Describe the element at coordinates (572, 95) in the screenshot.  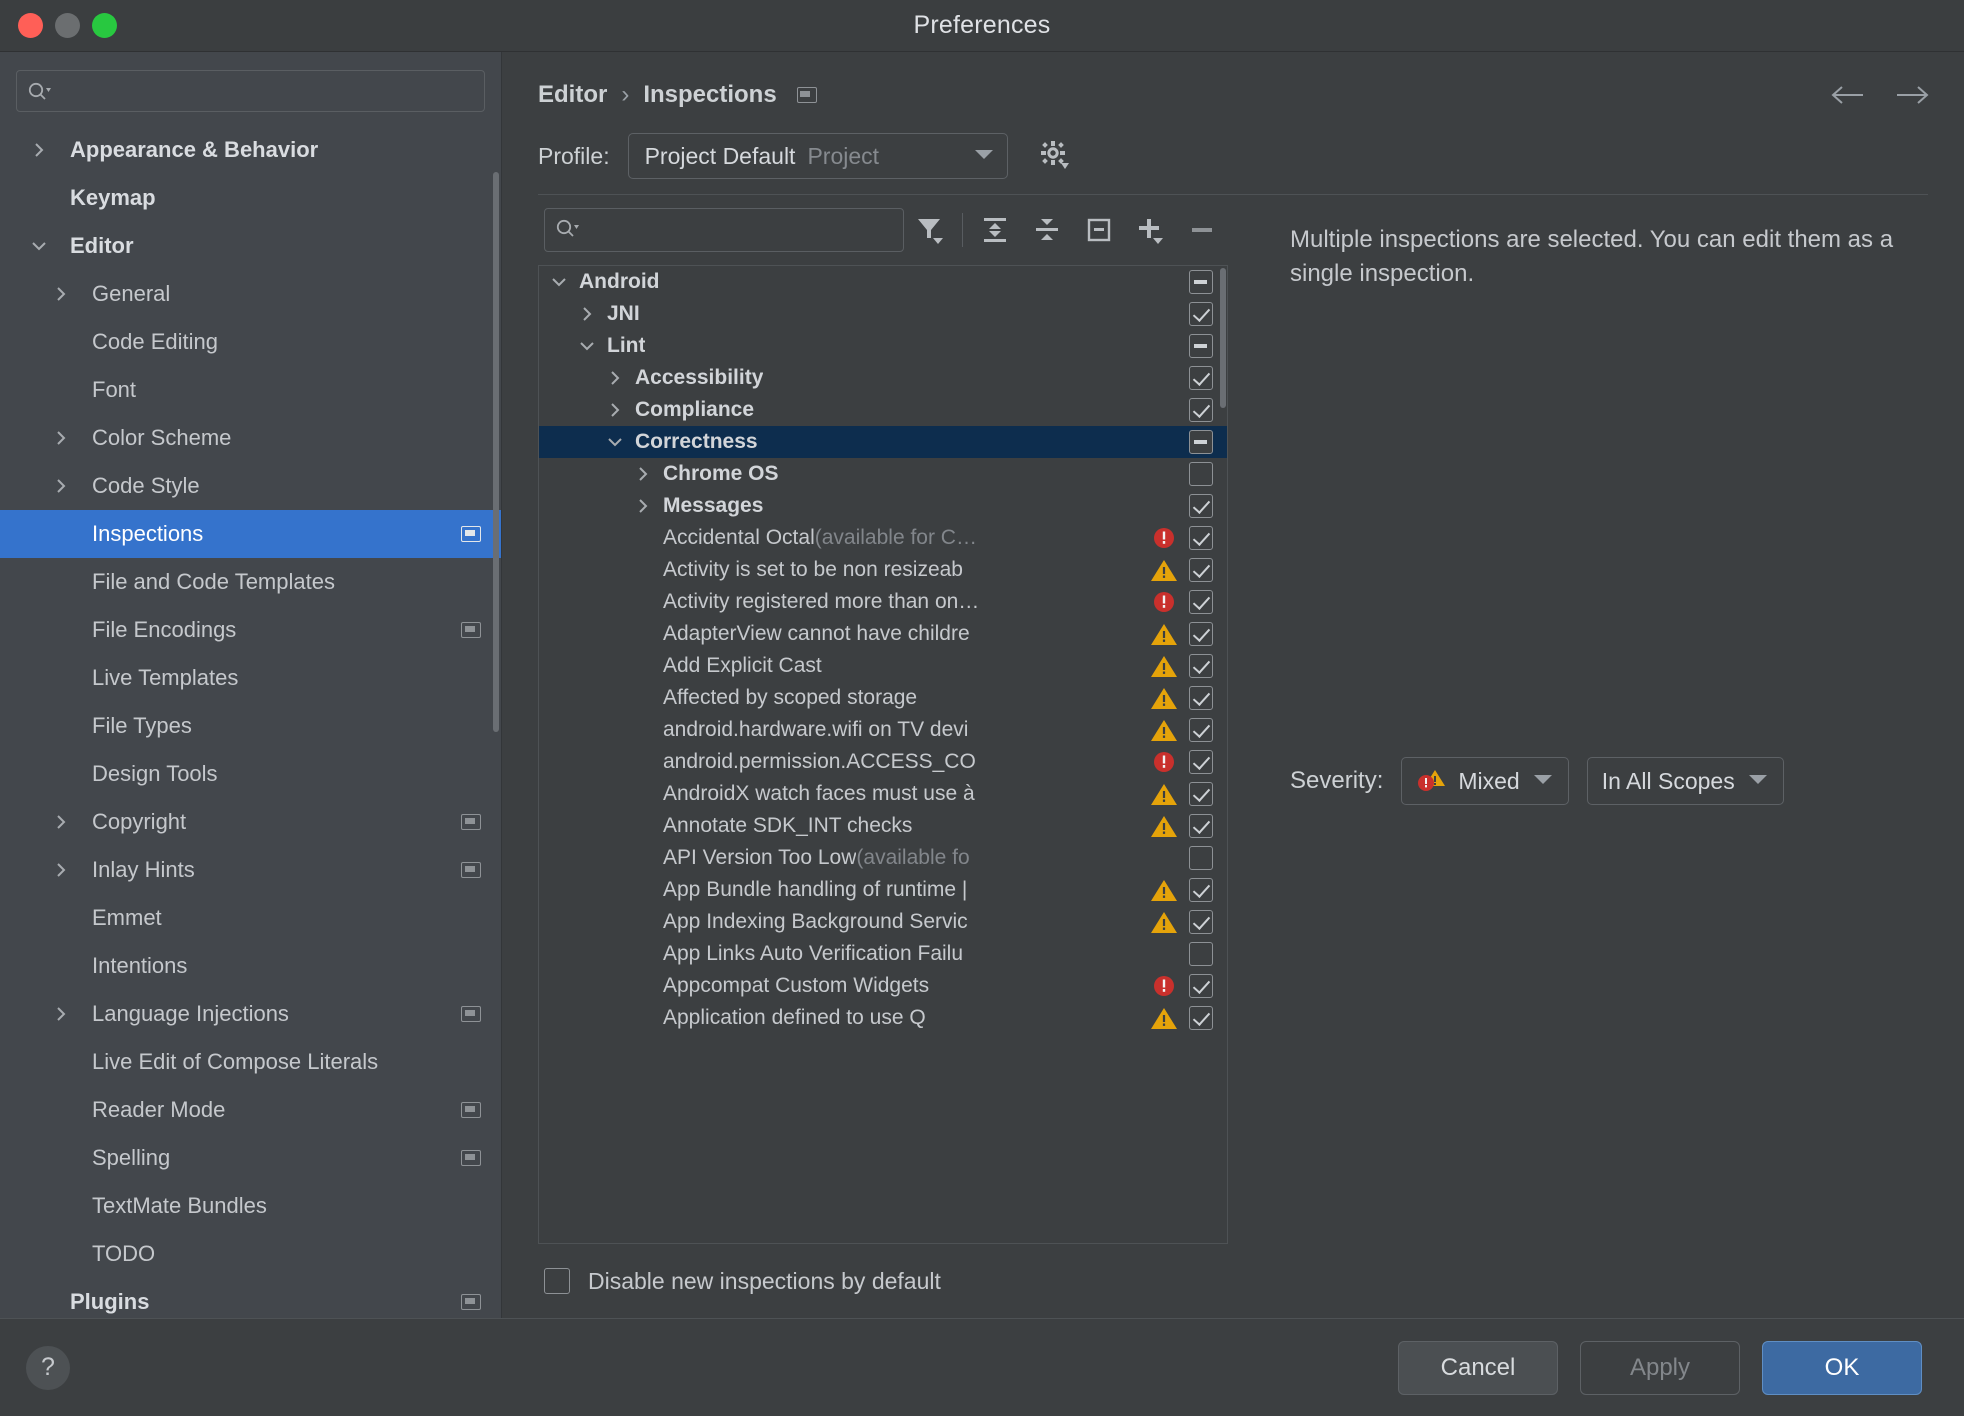
I see `breadcrumb-root: Editor` at that location.